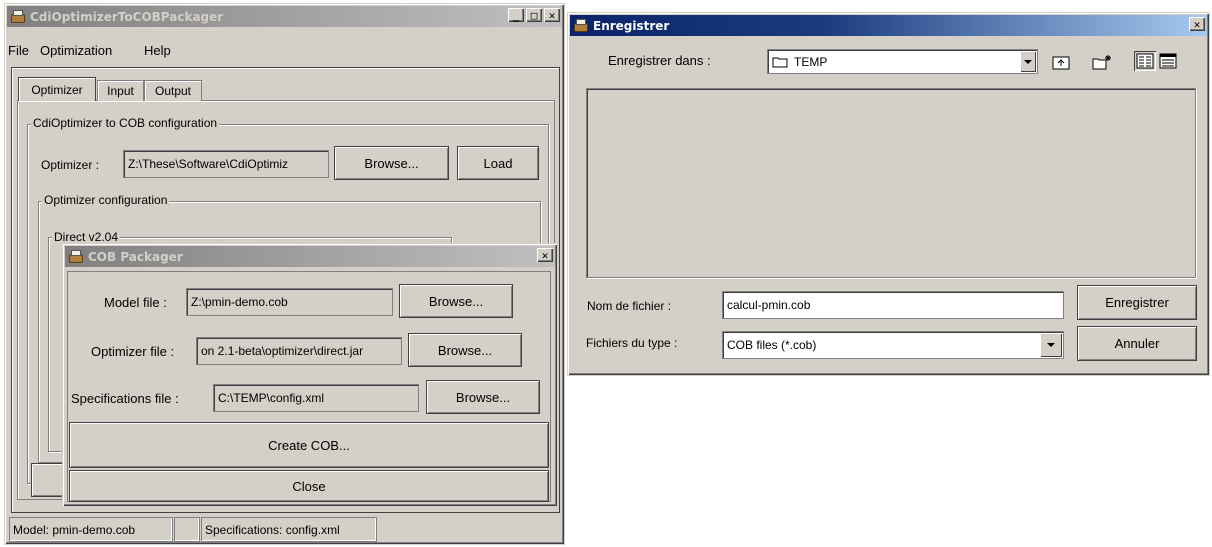 The height and width of the screenshot is (547, 1212). What do you see at coordinates (316, 398) in the screenshot?
I see `specifications-file-field: C:\TEMP\config.xml` at bounding box center [316, 398].